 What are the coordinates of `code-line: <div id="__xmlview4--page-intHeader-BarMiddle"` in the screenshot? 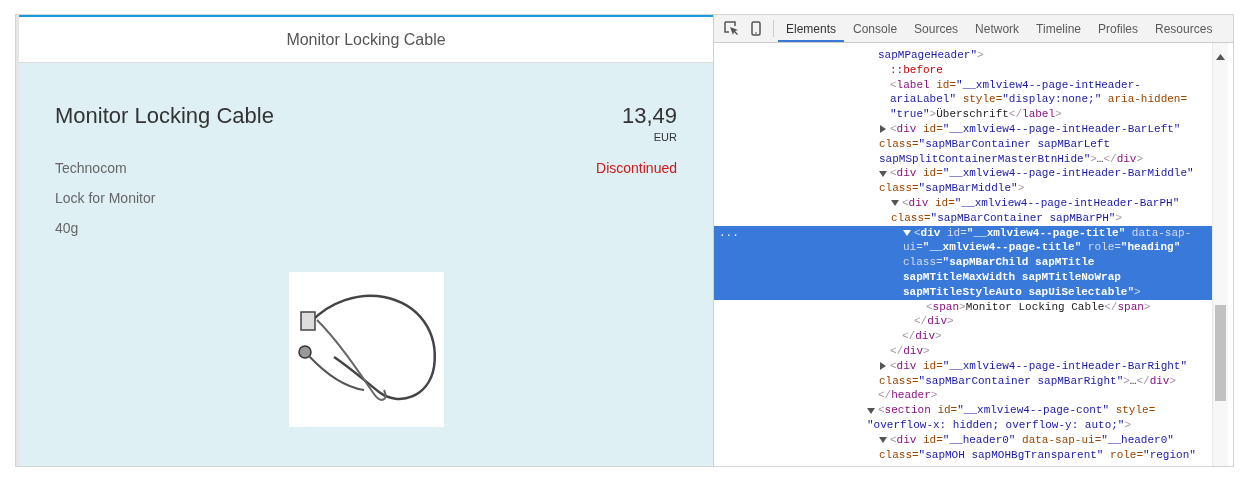 It's located at (1042, 174).